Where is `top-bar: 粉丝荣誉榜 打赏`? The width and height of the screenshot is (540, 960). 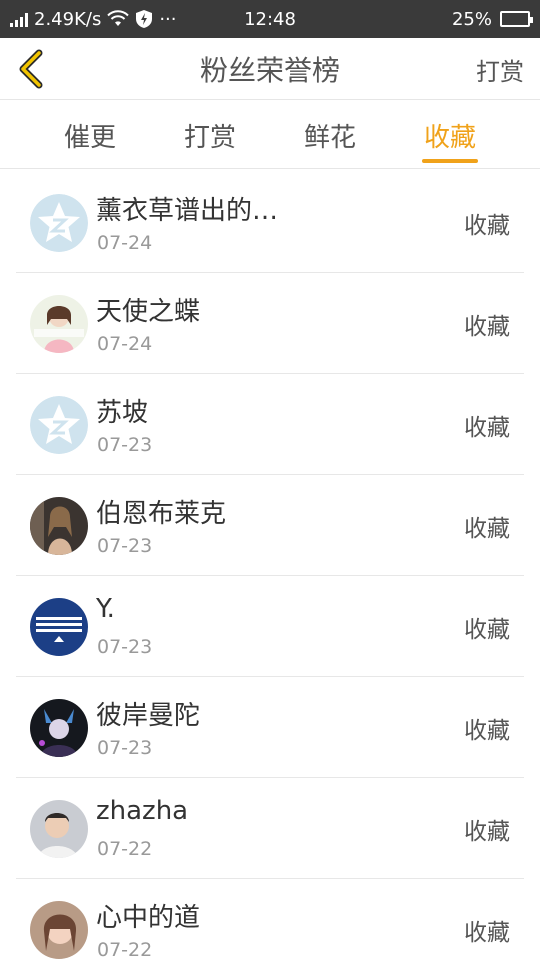 top-bar: 粉丝荣誉榜 打赏 is located at coordinates (270, 69).